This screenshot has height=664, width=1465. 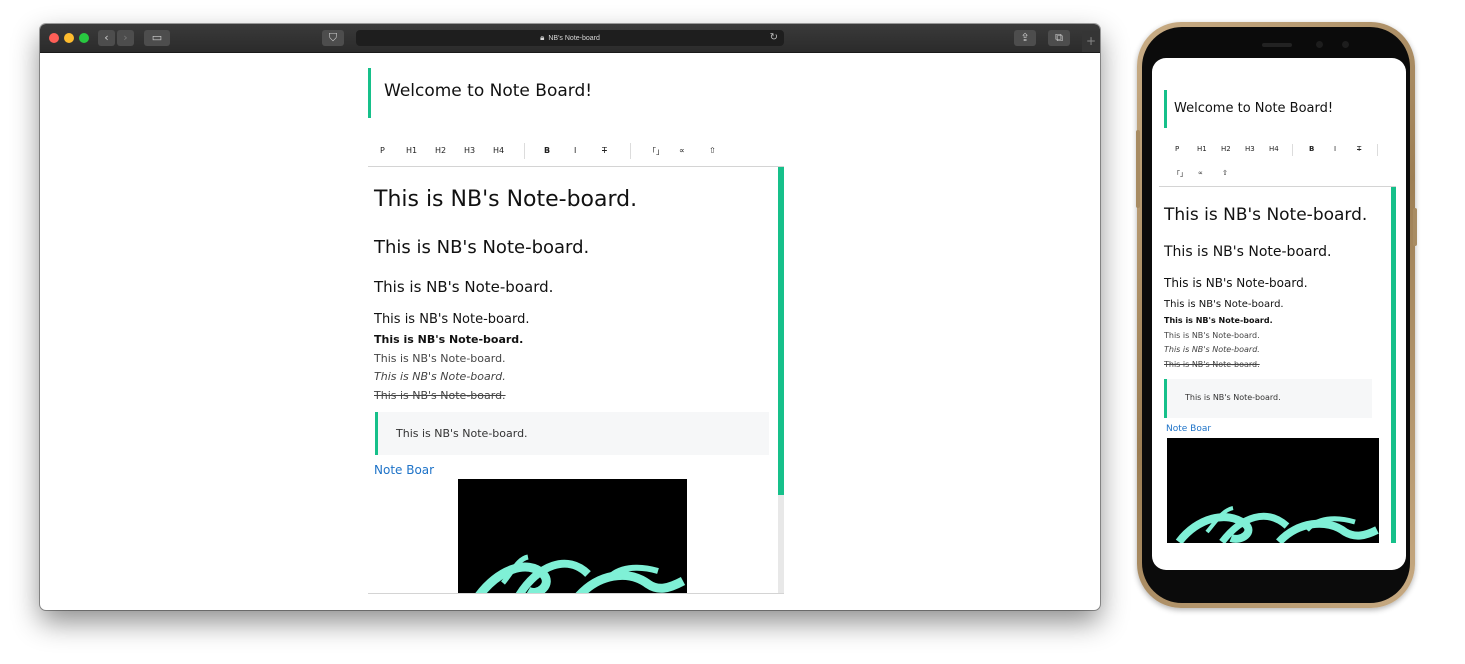 What do you see at coordinates (1025, 38) in the screenshot?
I see `share-icon: ⇪` at bounding box center [1025, 38].